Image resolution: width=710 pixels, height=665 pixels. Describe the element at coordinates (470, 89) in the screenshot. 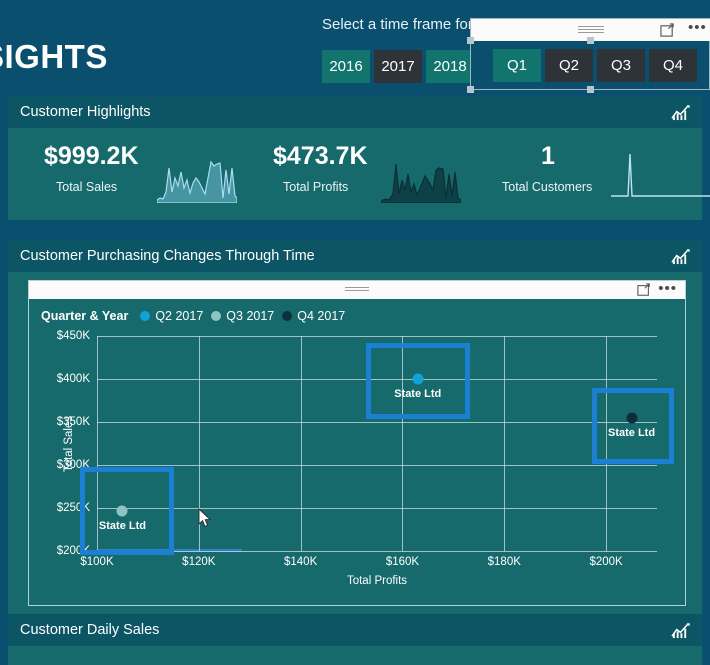

I see `resize-handle-bottom-left` at that location.